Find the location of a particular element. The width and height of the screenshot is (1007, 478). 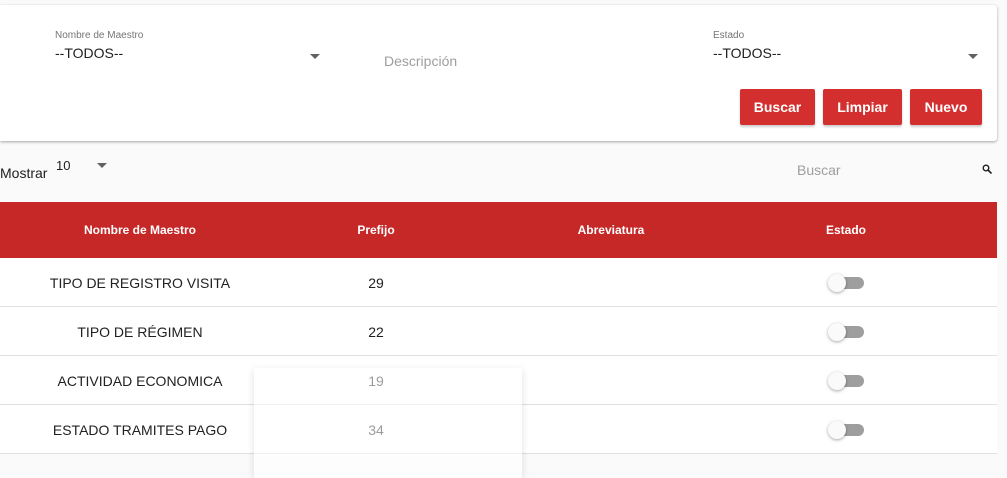

maestro-select: Nombre de Maestro --TODOS-- is located at coordinates (190, 50).